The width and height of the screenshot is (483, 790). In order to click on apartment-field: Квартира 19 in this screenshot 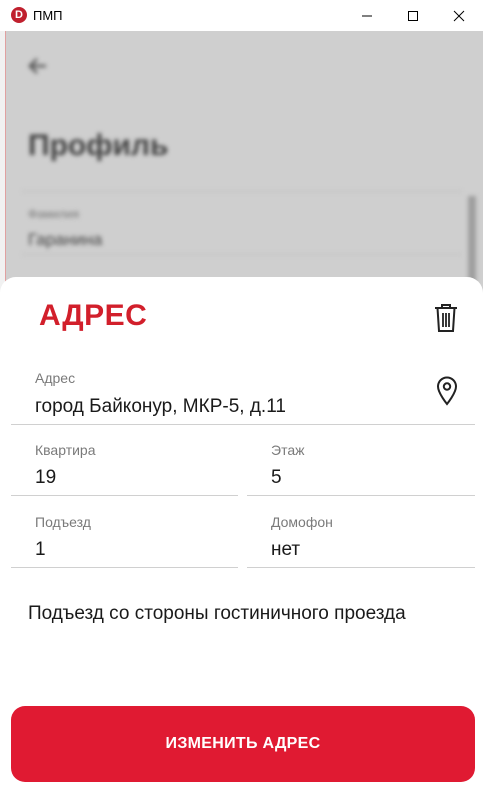, I will do `click(124, 464)`.